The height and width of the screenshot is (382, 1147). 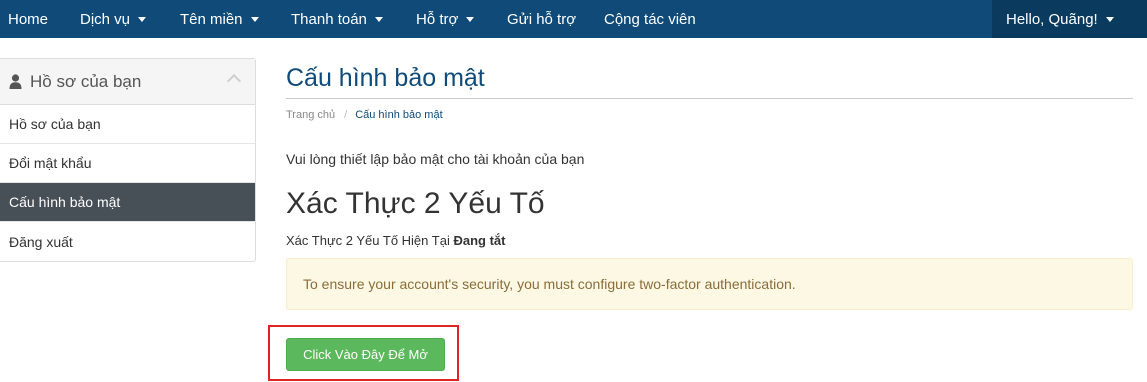 I want to click on nav-home-label: Home, so click(x=28, y=19).